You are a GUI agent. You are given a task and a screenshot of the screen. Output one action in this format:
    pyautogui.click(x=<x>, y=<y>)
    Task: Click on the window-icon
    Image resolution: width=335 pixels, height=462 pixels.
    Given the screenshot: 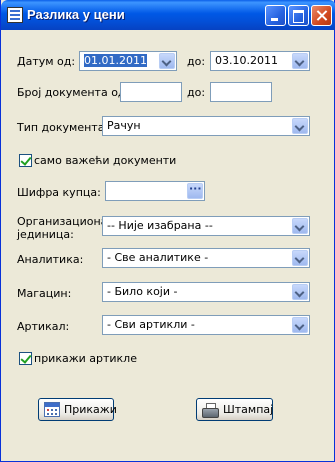 What is the action you would take?
    pyautogui.click(x=15, y=15)
    